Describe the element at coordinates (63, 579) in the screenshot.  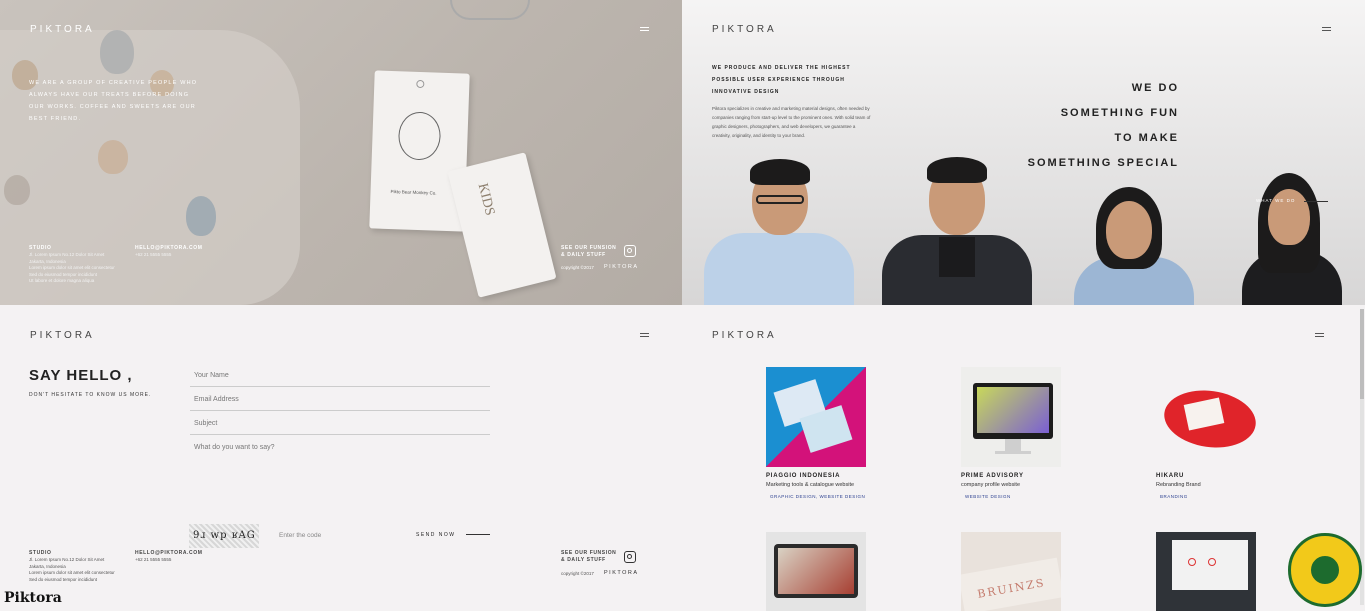
I see `address-line: Sed do eiusmod tempor incididunt` at that location.